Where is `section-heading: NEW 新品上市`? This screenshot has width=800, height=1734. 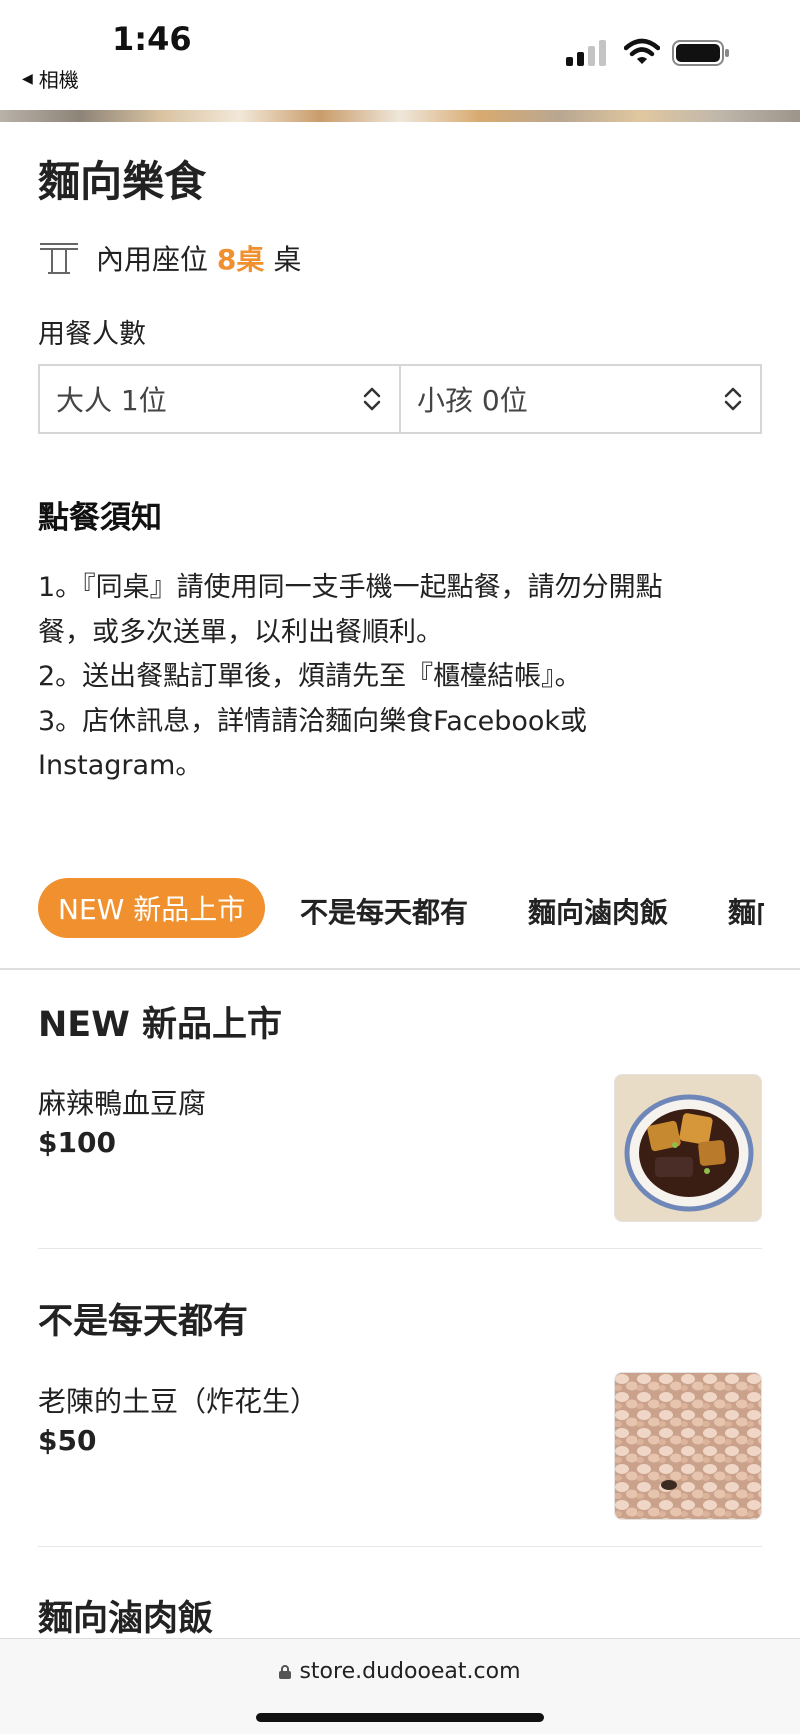 section-heading: NEW 新品上市 is located at coordinates (160, 1025).